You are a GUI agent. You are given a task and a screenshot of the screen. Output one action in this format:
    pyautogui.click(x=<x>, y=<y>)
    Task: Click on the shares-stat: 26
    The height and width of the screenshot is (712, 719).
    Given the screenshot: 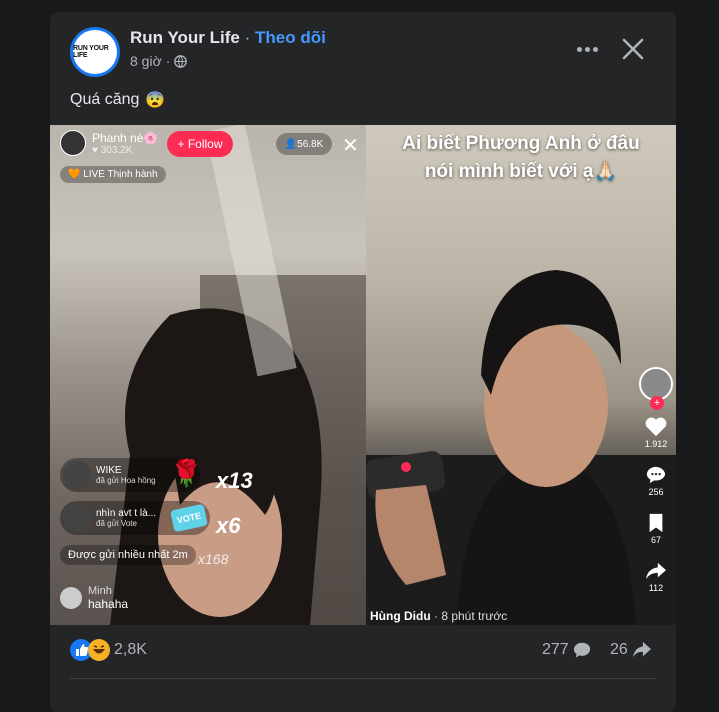 What is the action you would take?
    pyautogui.click(x=631, y=650)
    